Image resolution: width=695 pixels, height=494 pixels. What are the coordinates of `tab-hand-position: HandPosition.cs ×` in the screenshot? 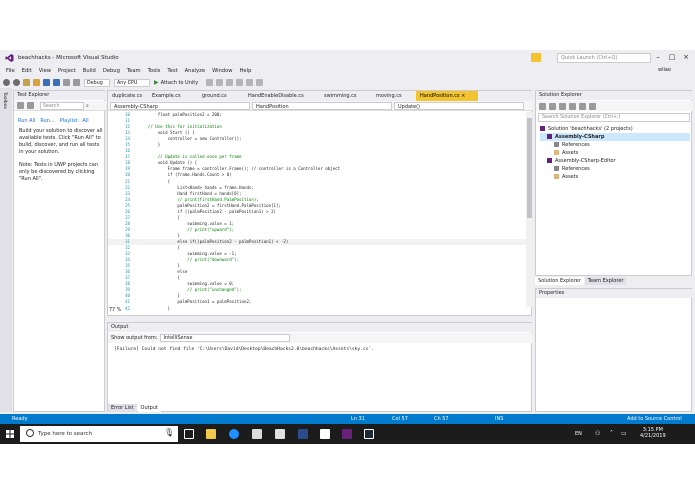 It's located at (447, 96).